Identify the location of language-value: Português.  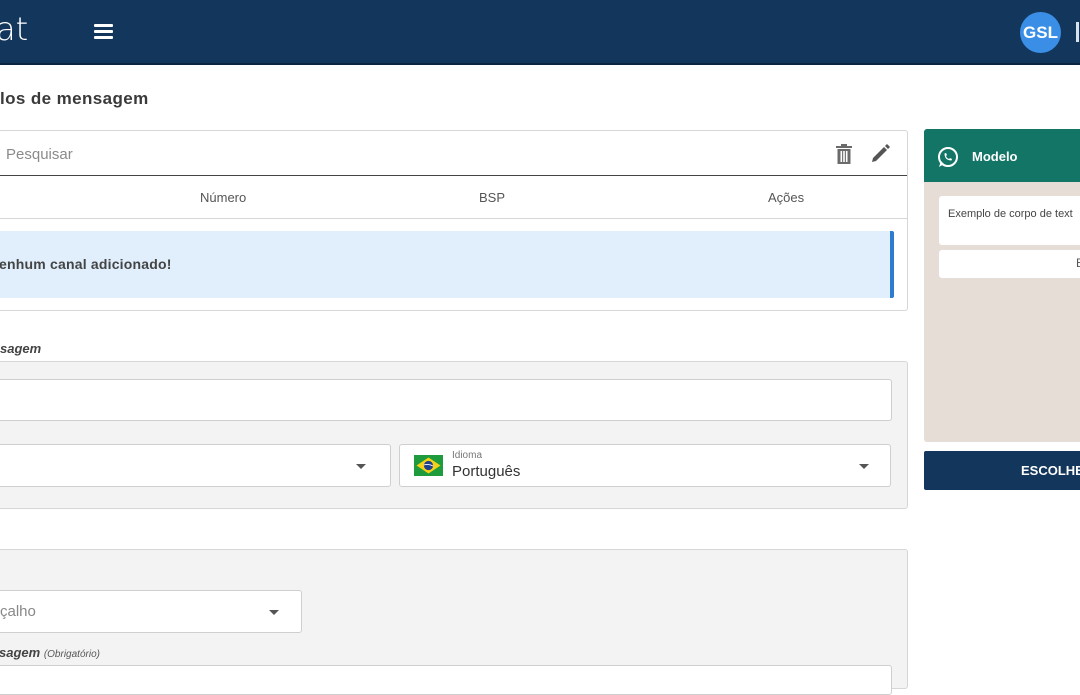
(486, 471).